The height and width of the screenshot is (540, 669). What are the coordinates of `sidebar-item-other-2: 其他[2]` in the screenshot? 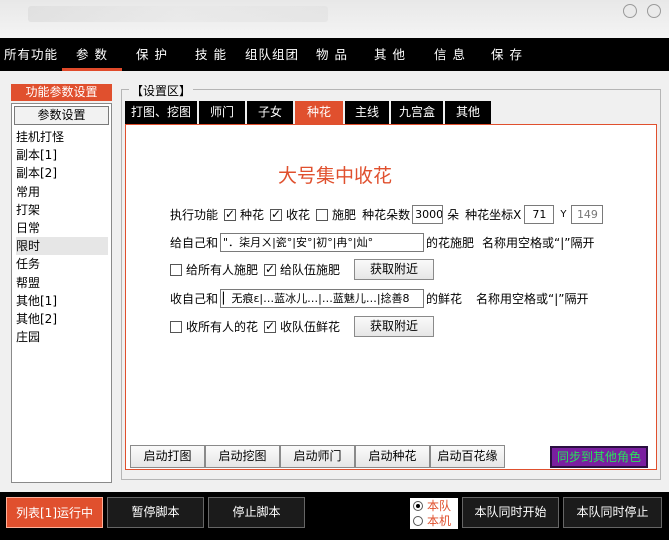 It's located at (62, 319).